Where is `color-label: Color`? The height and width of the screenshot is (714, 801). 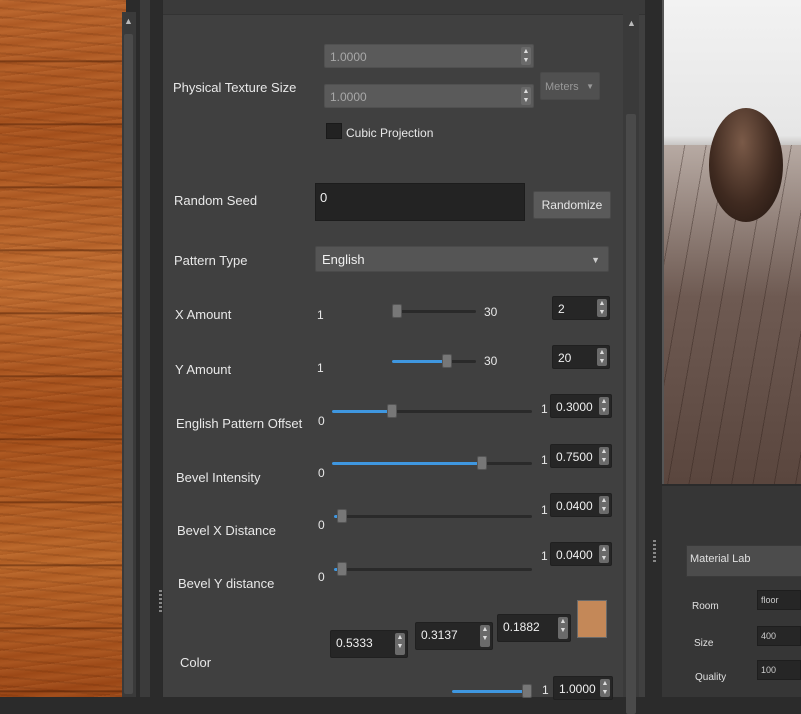
color-label: Color is located at coordinates (196, 662).